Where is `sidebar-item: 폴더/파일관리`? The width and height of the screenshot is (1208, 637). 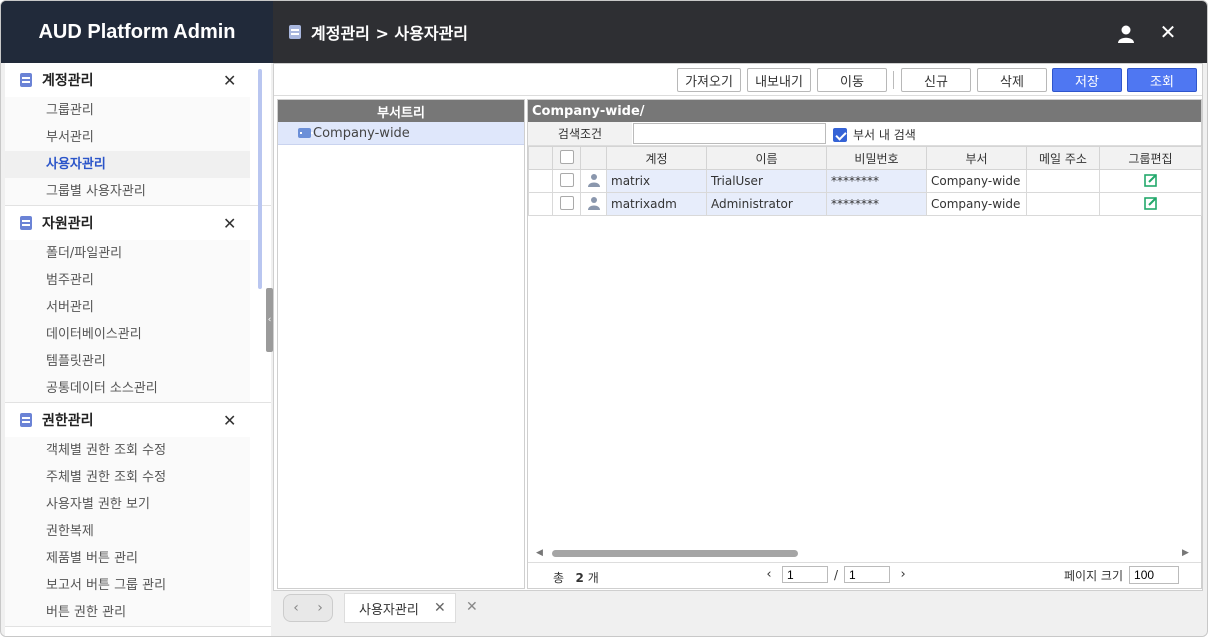 sidebar-item: 폴더/파일관리 is located at coordinates (127, 253).